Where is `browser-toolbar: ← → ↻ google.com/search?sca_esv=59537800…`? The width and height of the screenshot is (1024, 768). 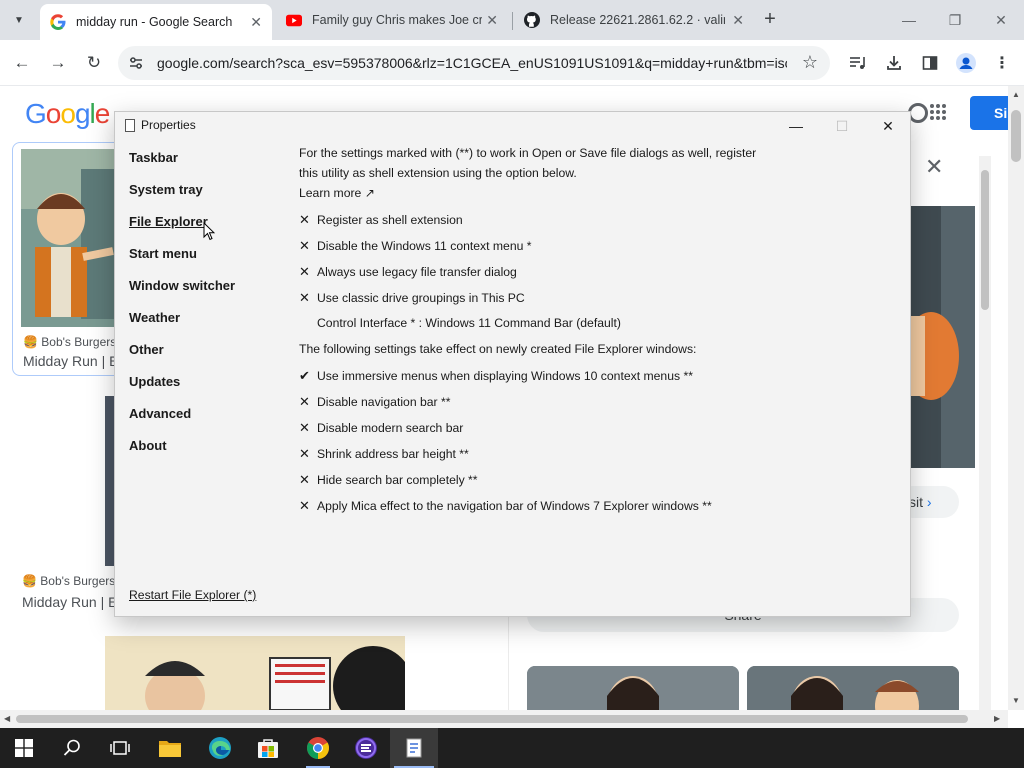
browser-toolbar: ← → ↻ google.com/search?sca_esv=59537800… is located at coordinates (512, 63).